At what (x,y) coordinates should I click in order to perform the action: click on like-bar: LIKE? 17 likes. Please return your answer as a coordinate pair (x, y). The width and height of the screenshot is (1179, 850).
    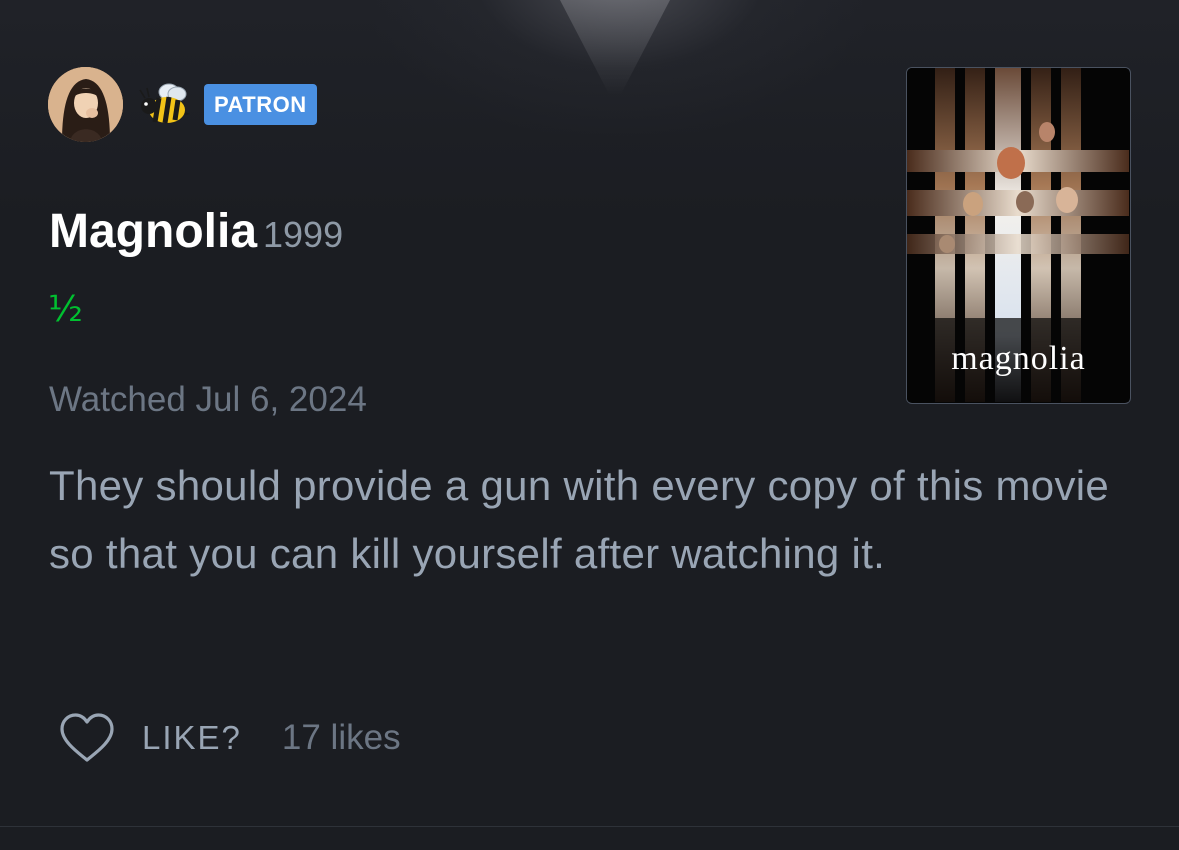
    Looking at the image, I should click on (229, 738).